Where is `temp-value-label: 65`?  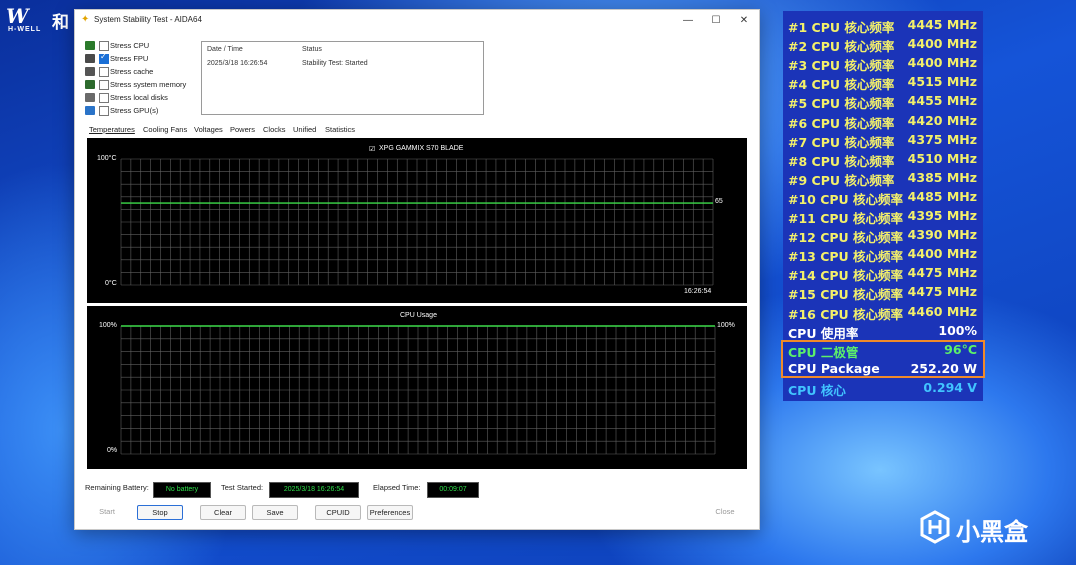
temp-value-label: 65 is located at coordinates (719, 202).